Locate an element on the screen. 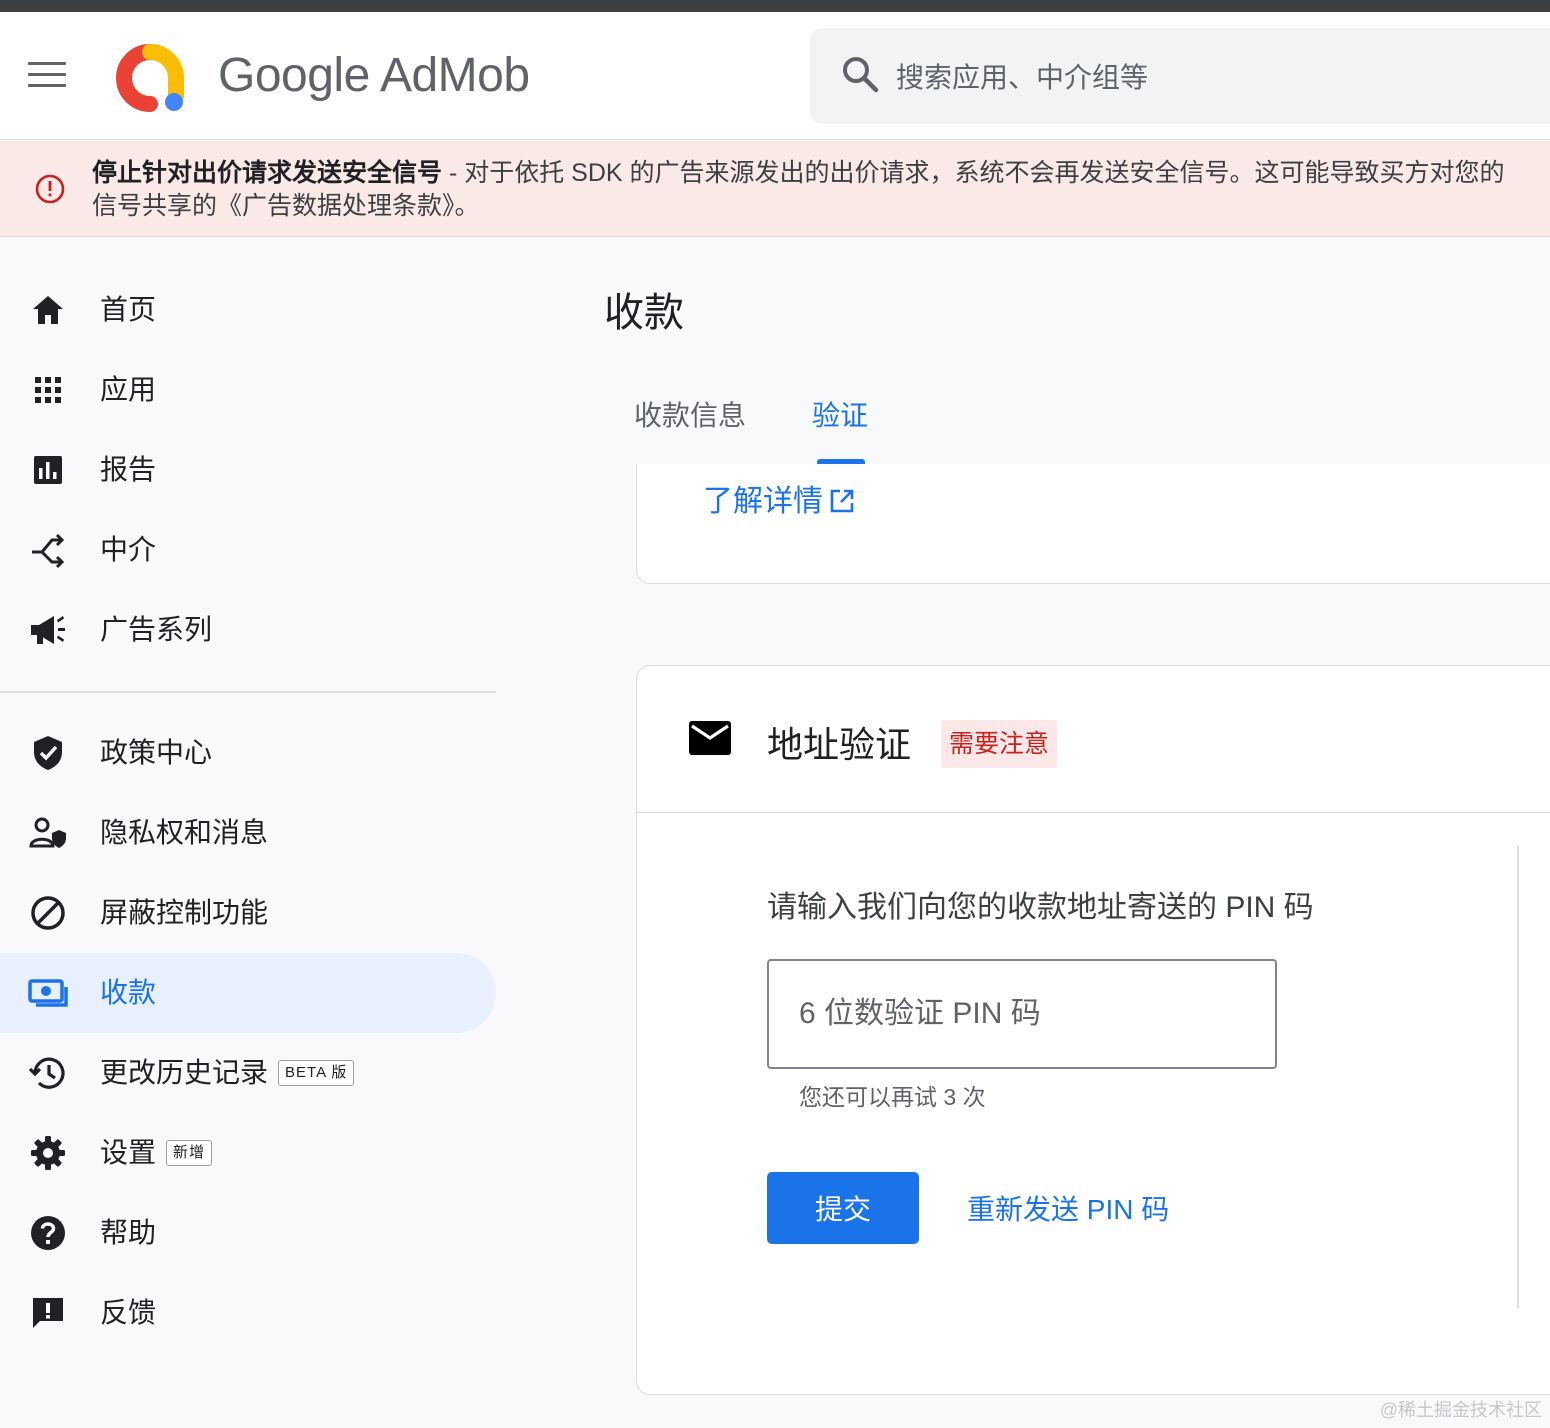 This screenshot has height=1428, width=1550. sidebar-item-label: 应用 is located at coordinates (128, 389).